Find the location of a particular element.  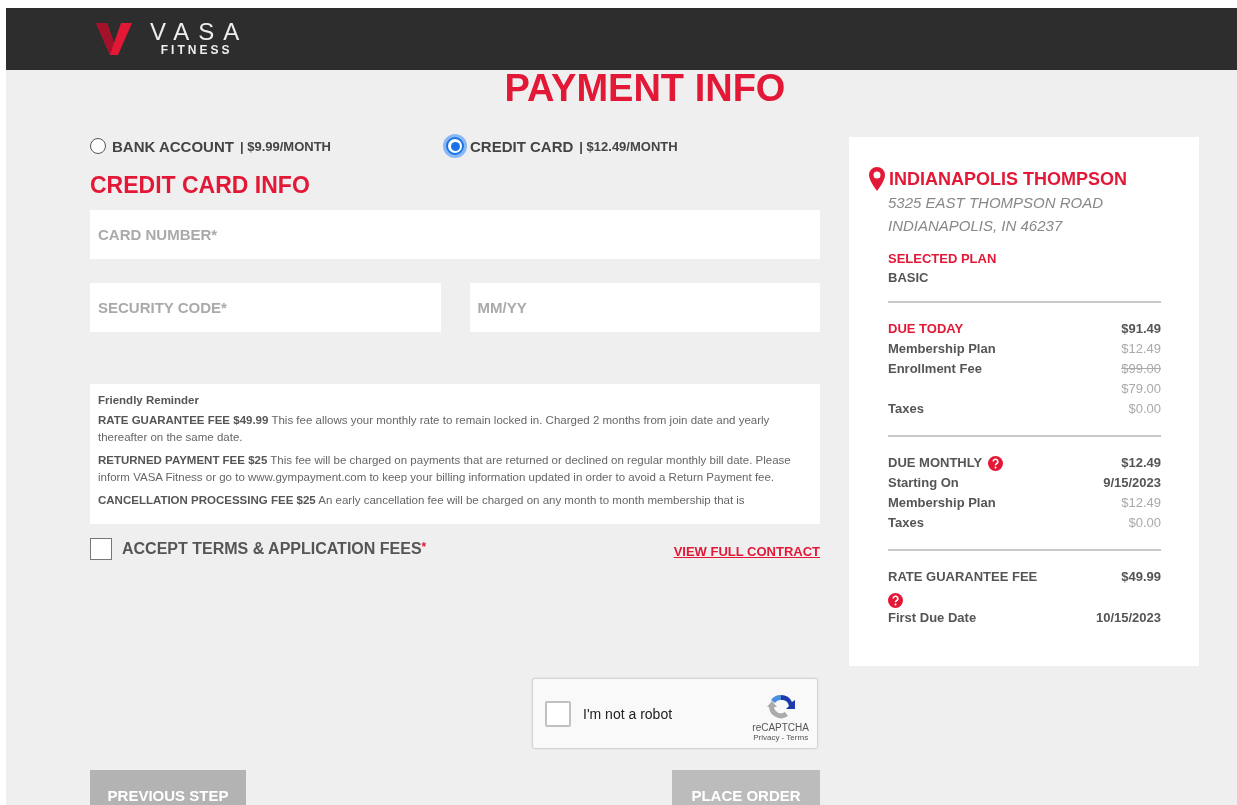

captcha-checkbox is located at coordinates (558, 713).